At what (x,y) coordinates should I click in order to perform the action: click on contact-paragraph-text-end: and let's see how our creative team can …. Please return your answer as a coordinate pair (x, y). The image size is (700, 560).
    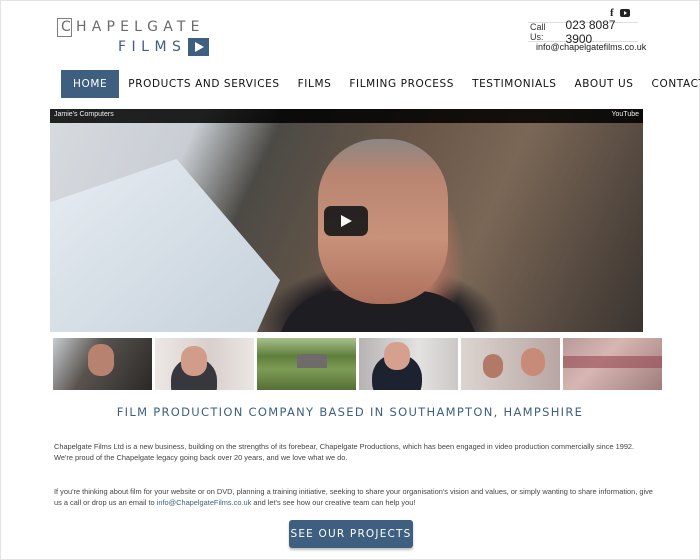
    Looking at the image, I should click on (333, 502).